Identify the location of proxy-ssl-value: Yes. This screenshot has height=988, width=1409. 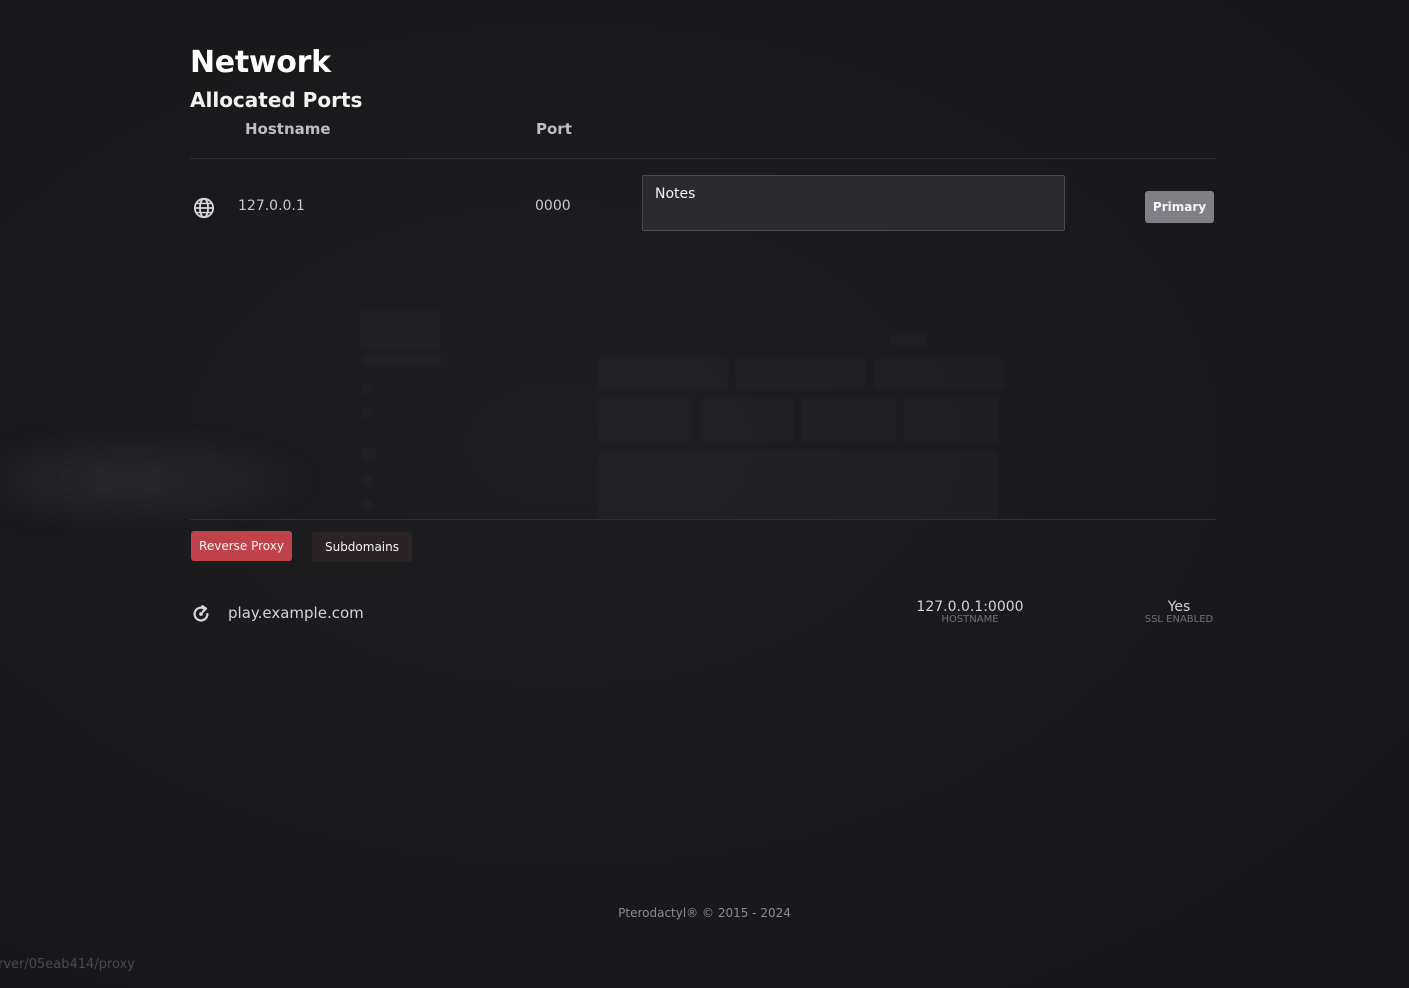
(1179, 607).